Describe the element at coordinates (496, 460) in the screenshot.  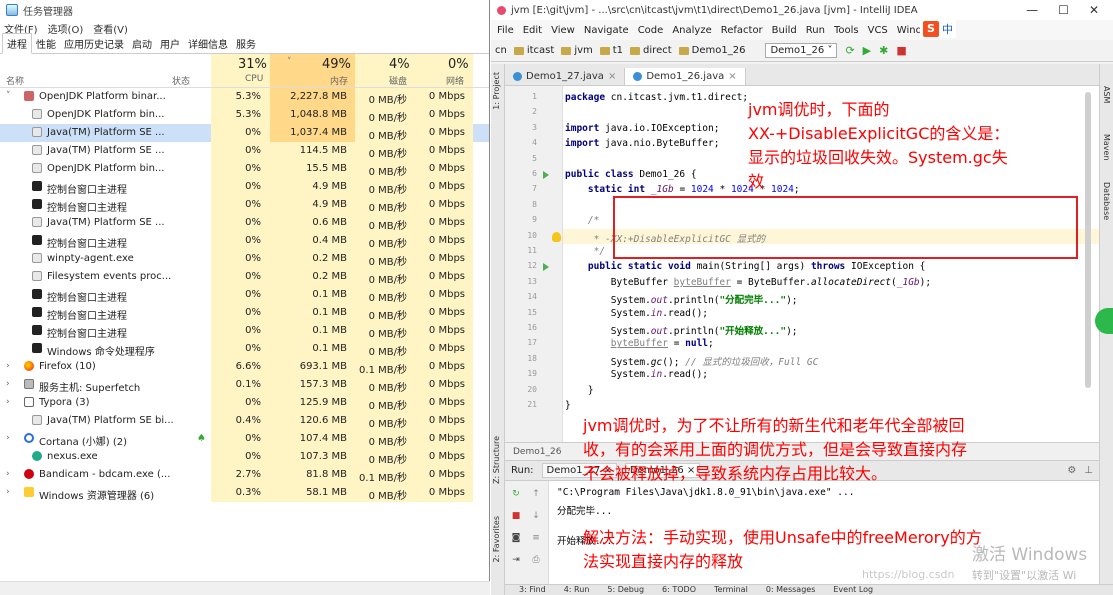
I see `structure-tool-tab: Z: Structure` at that location.